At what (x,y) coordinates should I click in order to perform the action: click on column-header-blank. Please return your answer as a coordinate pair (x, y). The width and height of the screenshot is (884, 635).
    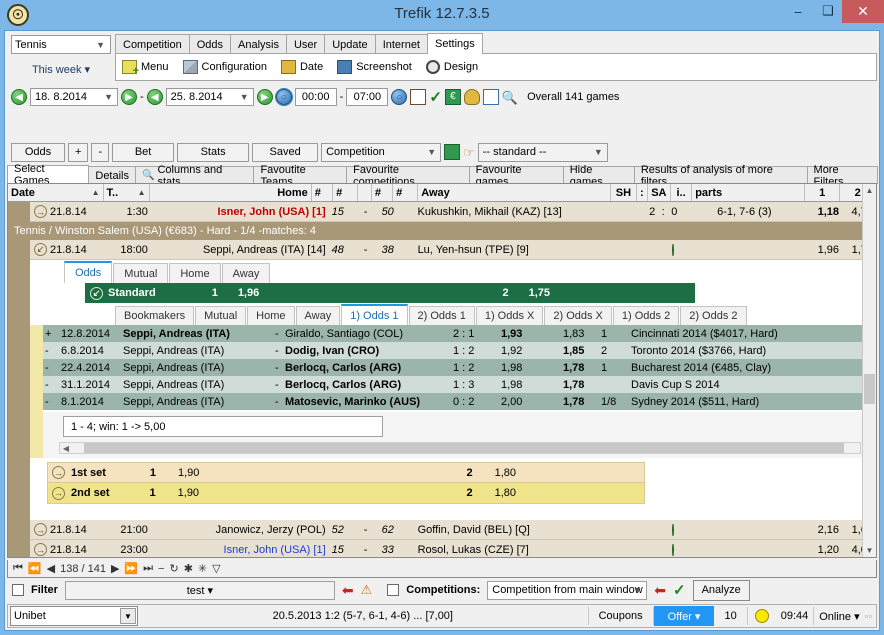
    Looking at the image, I should click on (365, 192).